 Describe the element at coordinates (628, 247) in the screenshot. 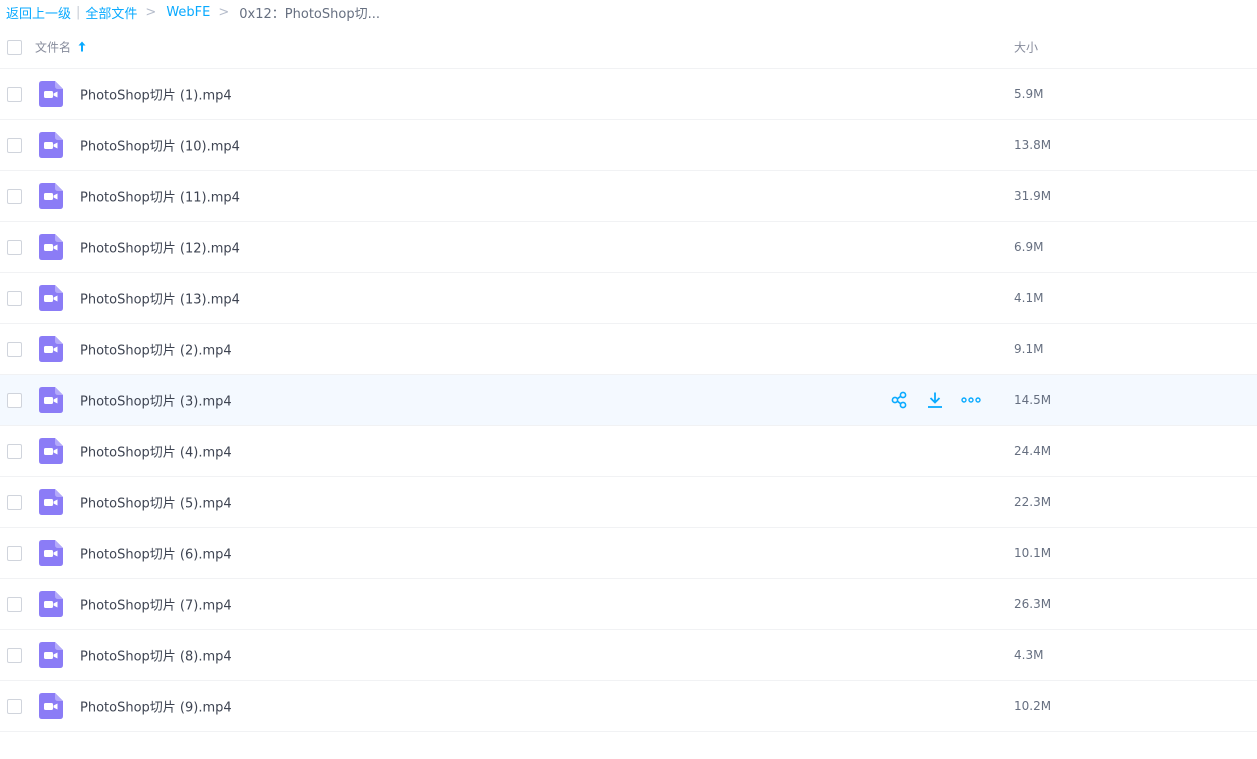

I see `file-row: PhotoShop切片 (12).mp4 6.9M` at that location.